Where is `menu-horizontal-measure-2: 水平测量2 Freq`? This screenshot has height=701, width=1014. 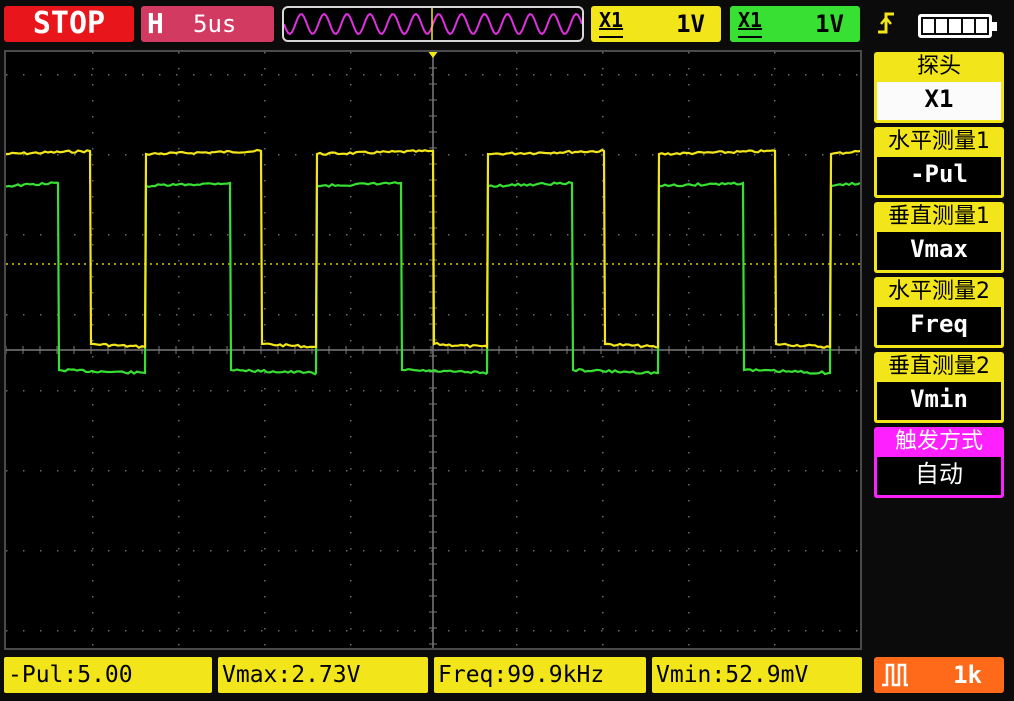 menu-horizontal-measure-2: 水平测量2 Freq is located at coordinates (939, 312).